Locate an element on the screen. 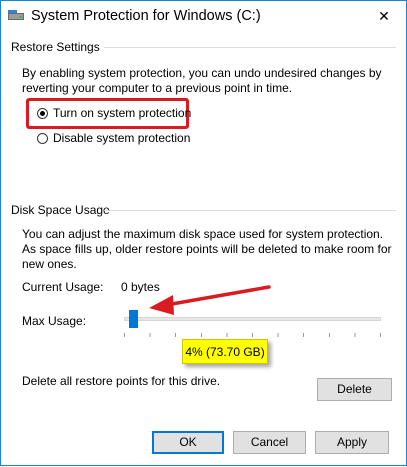 The image size is (407, 467). max-usage-label: Max Usage: is located at coordinates (54, 321).